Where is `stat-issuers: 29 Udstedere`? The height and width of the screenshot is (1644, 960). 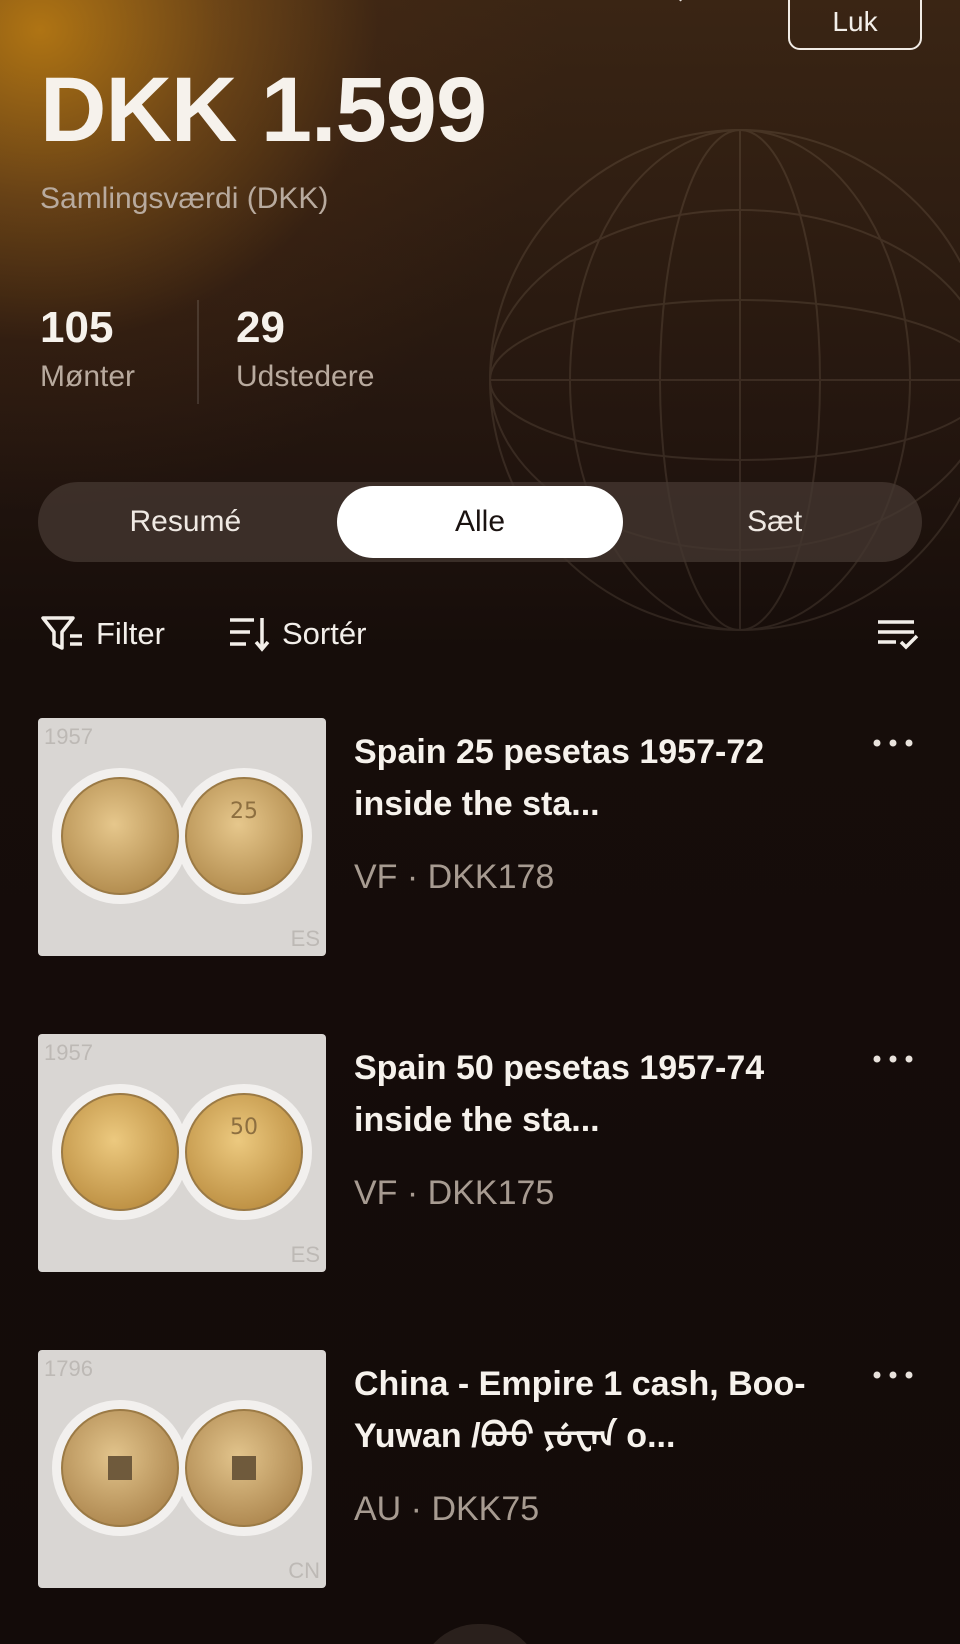 stat-issuers: 29 Udstedere is located at coordinates (305, 348).